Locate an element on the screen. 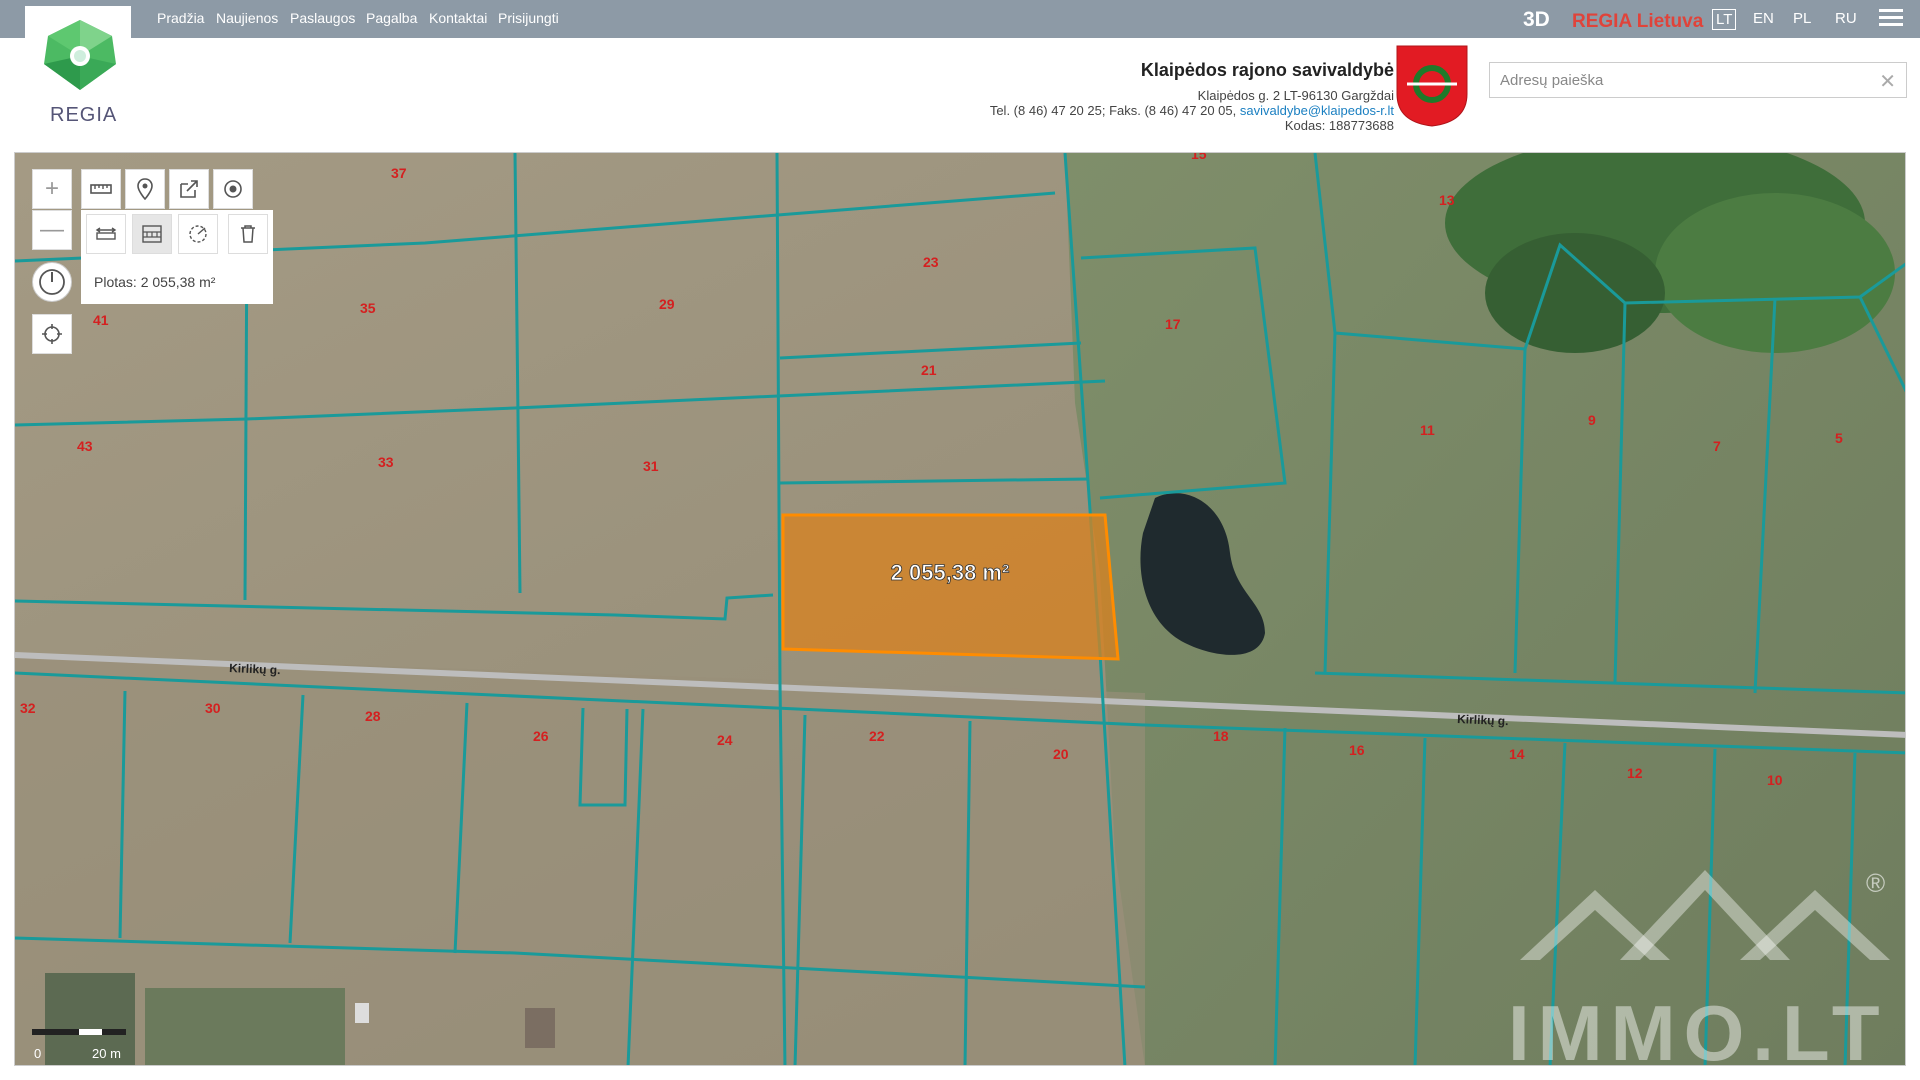 Image resolution: width=1920 pixels, height=1080 pixels. coat-of-arms-icon is located at coordinates (1432, 86).